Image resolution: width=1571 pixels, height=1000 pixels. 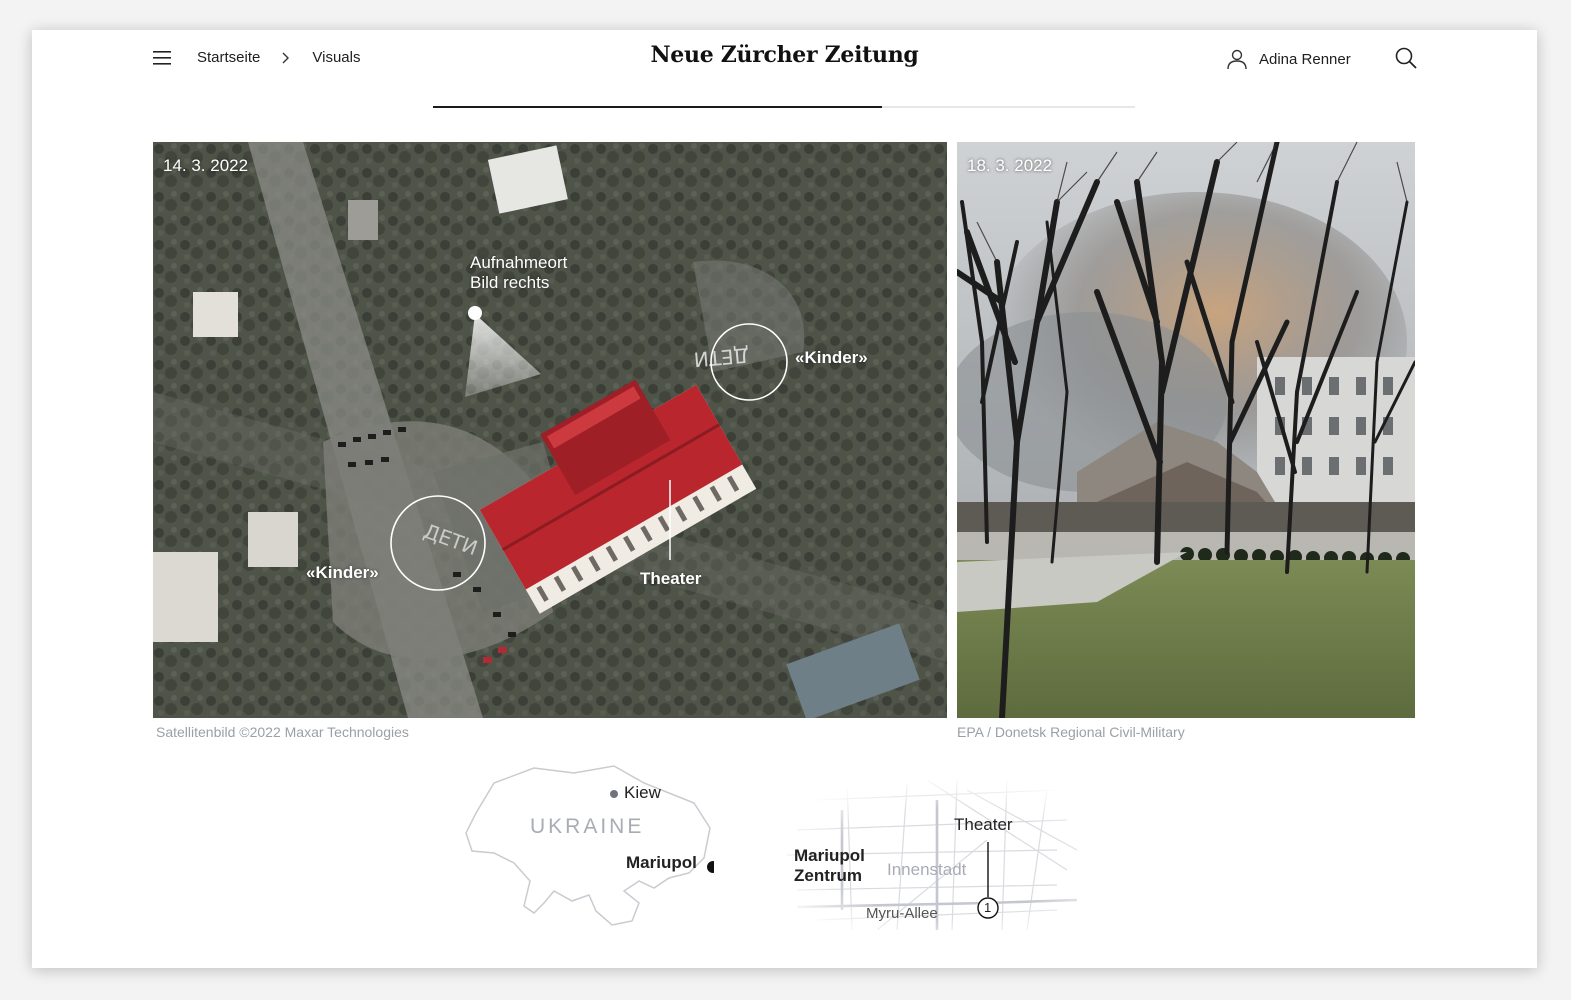 I want to click on camera-location-line2: Bild rechts, so click(x=510, y=282).